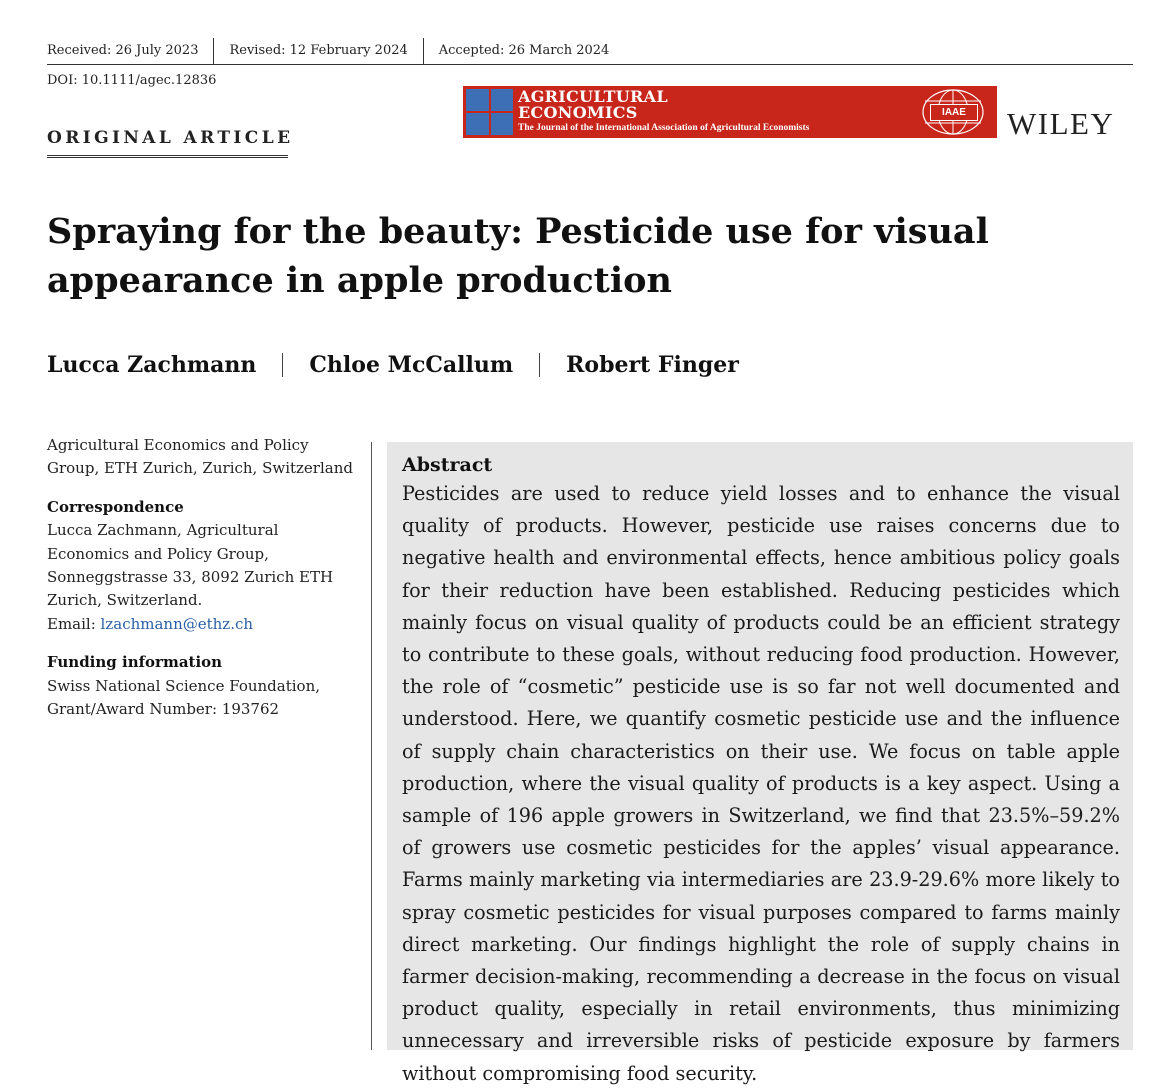 The height and width of the screenshot is (1090, 1160). What do you see at coordinates (135, 662) in the screenshot?
I see `funding-heading: Funding information` at bounding box center [135, 662].